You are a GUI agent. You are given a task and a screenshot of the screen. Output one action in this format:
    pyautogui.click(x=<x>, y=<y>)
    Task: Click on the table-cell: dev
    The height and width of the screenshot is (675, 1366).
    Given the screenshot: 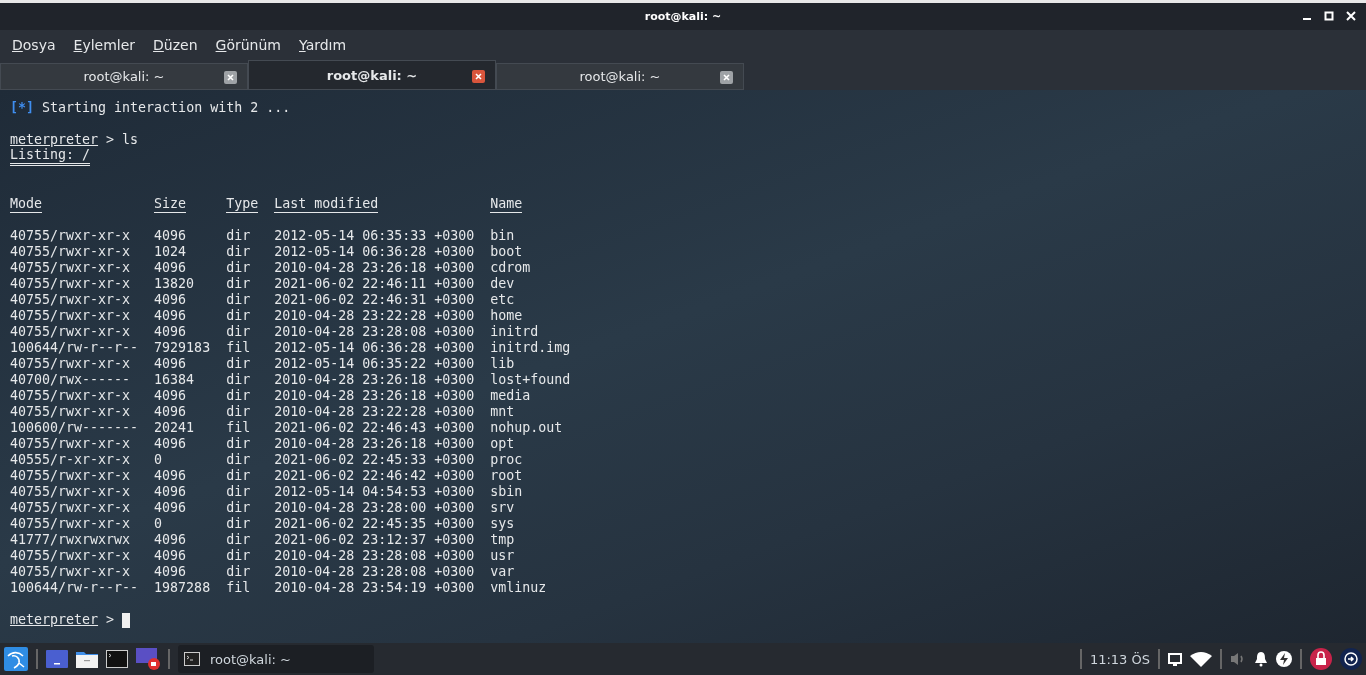 What is the action you would take?
    pyautogui.click(x=502, y=283)
    